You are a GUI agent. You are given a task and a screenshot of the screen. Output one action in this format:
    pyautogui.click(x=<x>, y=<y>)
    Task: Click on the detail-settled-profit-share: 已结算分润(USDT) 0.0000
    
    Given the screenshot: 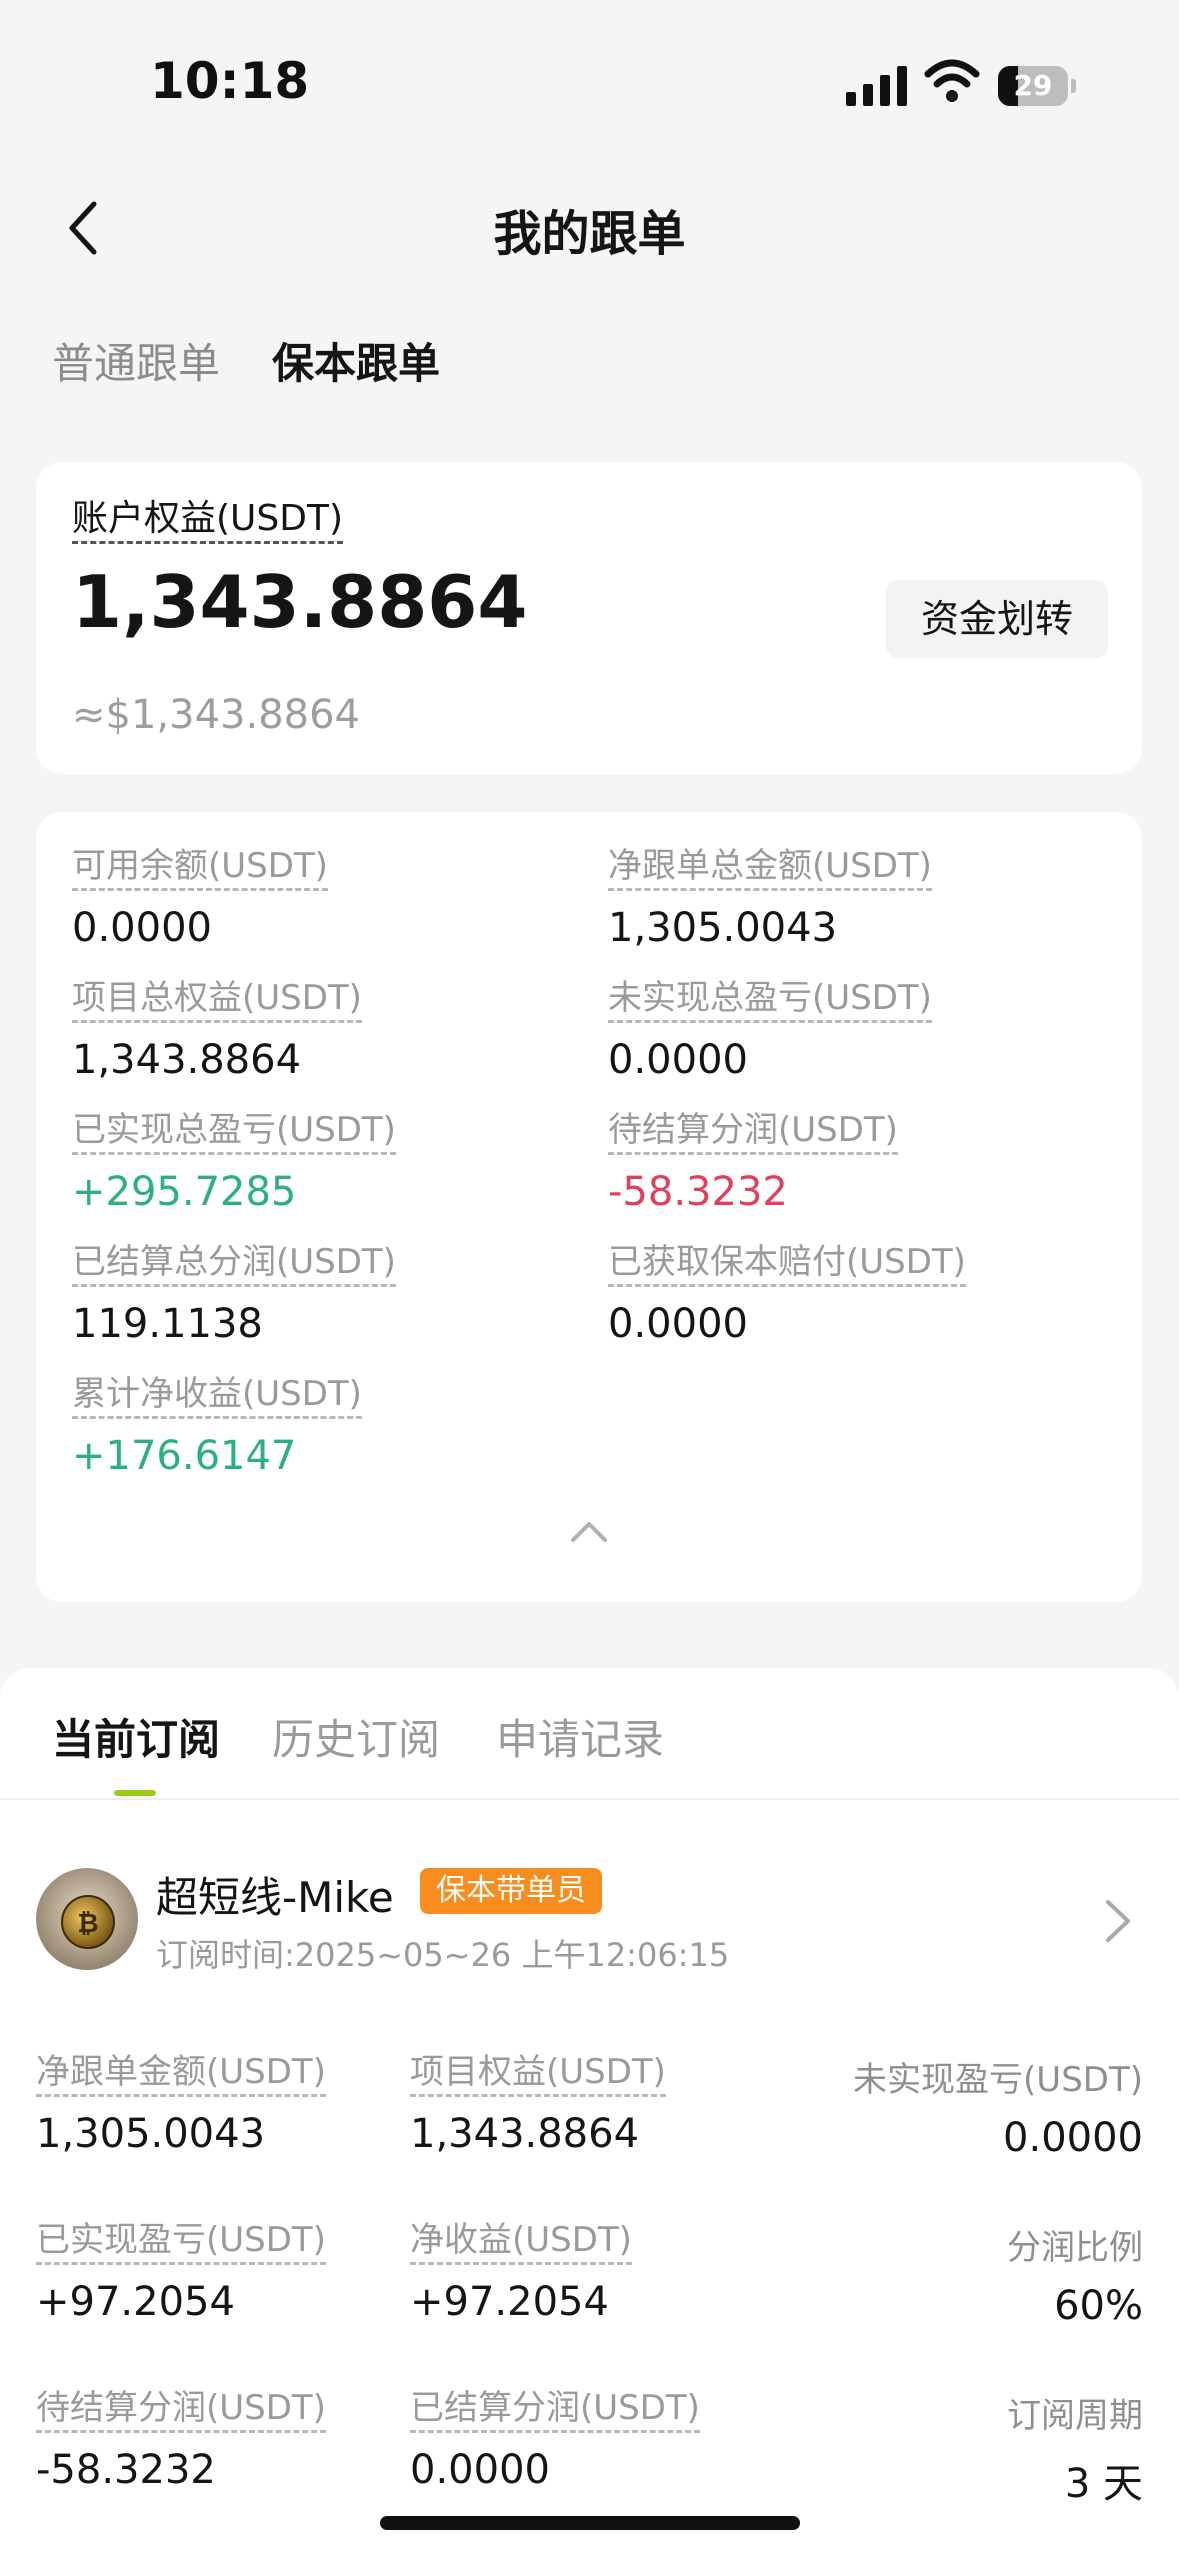 What is the action you would take?
    pyautogui.click(x=555, y=2441)
    